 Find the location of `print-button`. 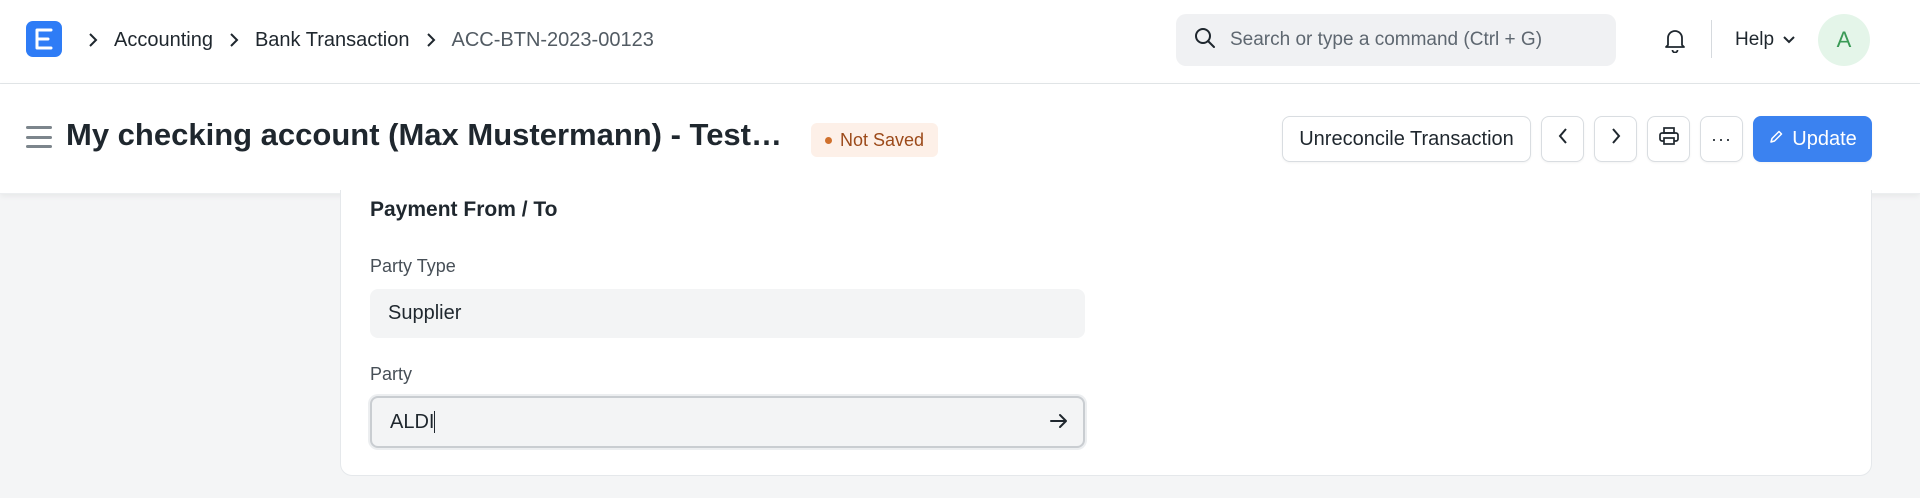

print-button is located at coordinates (1668, 139).